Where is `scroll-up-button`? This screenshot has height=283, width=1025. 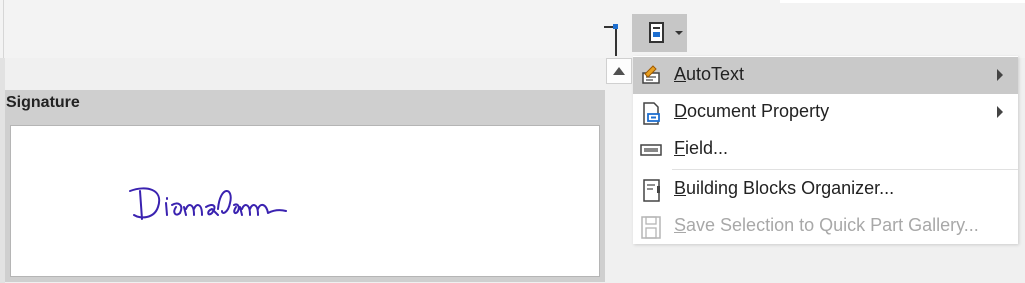
scroll-up-button is located at coordinates (619, 71).